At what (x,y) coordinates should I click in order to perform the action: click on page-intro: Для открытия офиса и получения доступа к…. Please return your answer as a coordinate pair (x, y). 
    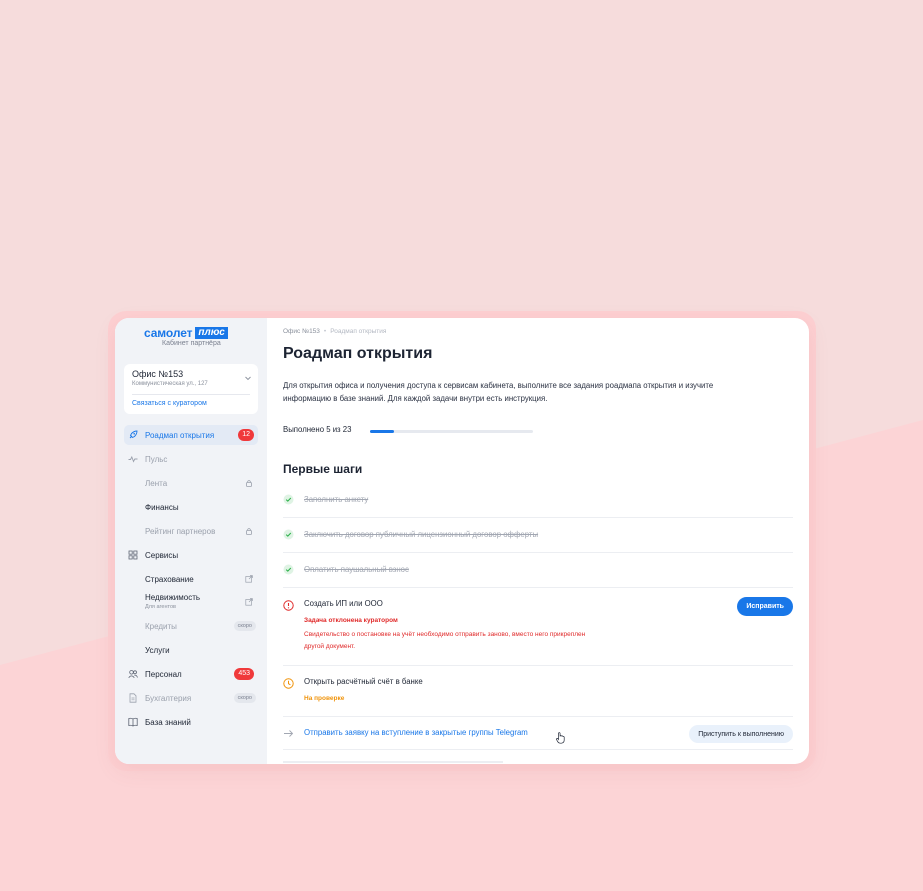
    Looking at the image, I should click on (498, 392).